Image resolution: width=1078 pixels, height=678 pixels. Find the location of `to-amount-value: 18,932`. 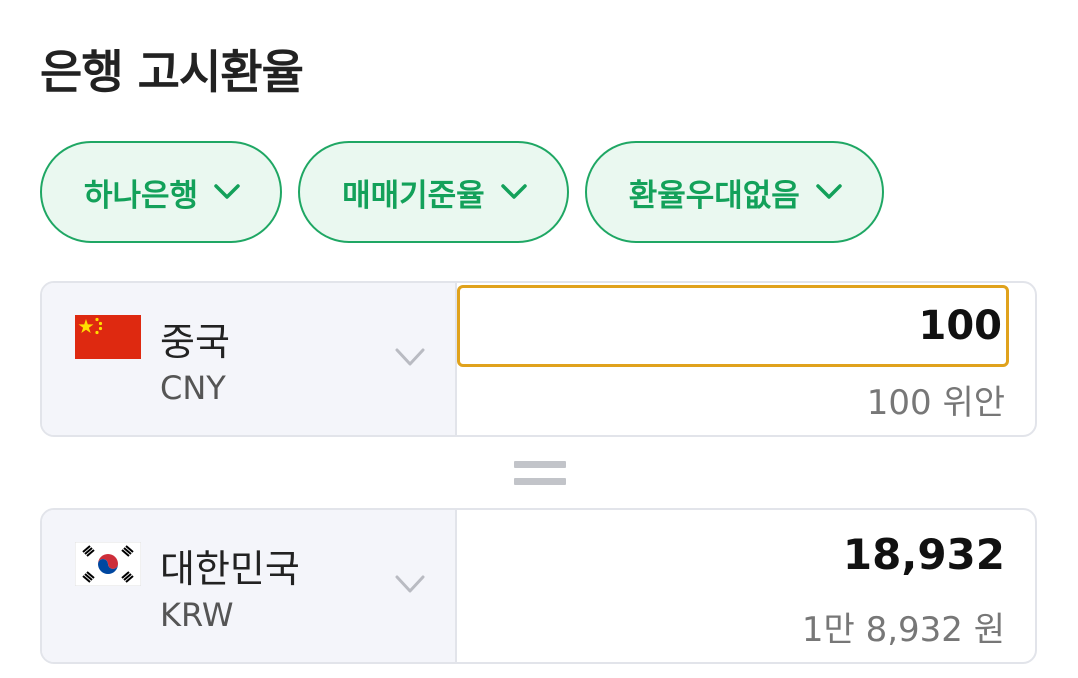

to-amount-value: 18,932 is located at coordinates (924, 554).